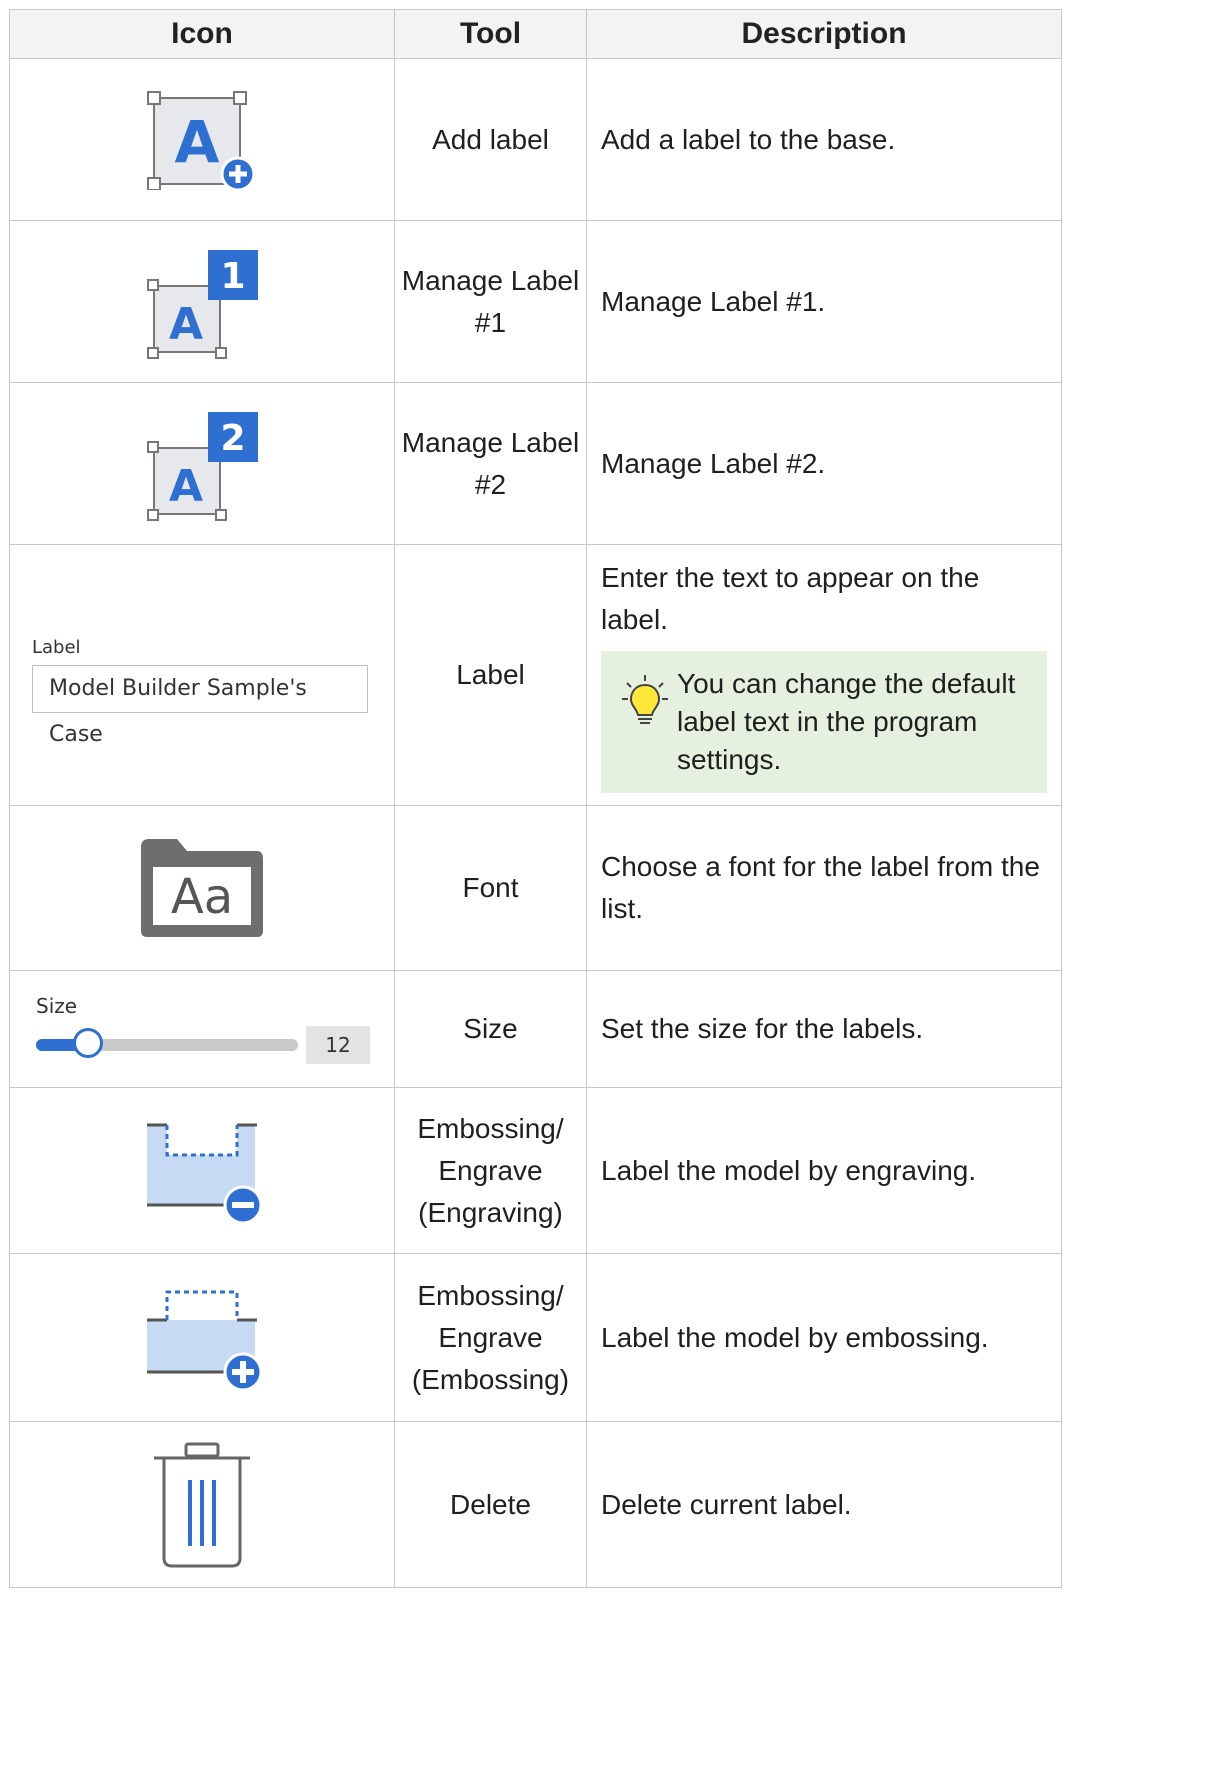 This screenshot has height=1785, width=1209. What do you see at coordinates (202, 897) in the screenshot?
I see `font-glyph: Aa` at bounding box center [202, 897].